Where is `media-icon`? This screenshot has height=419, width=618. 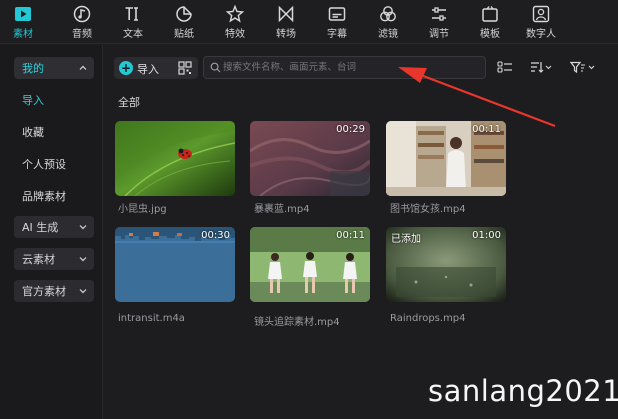 media-icon is located at coordinates (23, 14).